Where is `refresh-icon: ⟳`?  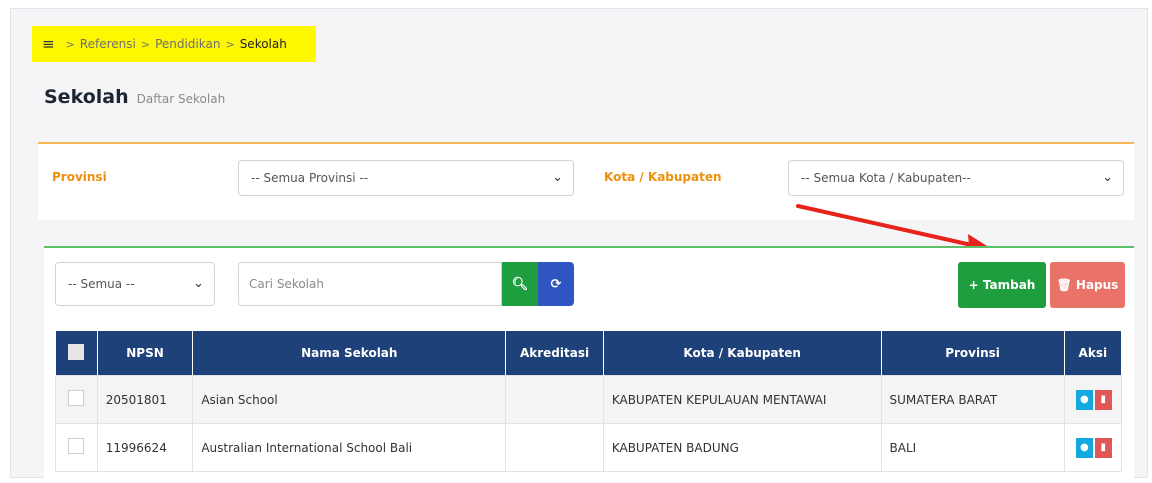
refresh-icon: ⟳ is located at coordinates (556, 284).